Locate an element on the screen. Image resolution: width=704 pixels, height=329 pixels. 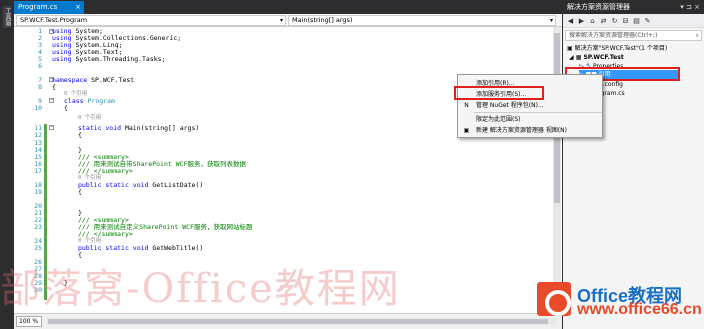
scrollbar-thumb is located at coordinates (298, 321).